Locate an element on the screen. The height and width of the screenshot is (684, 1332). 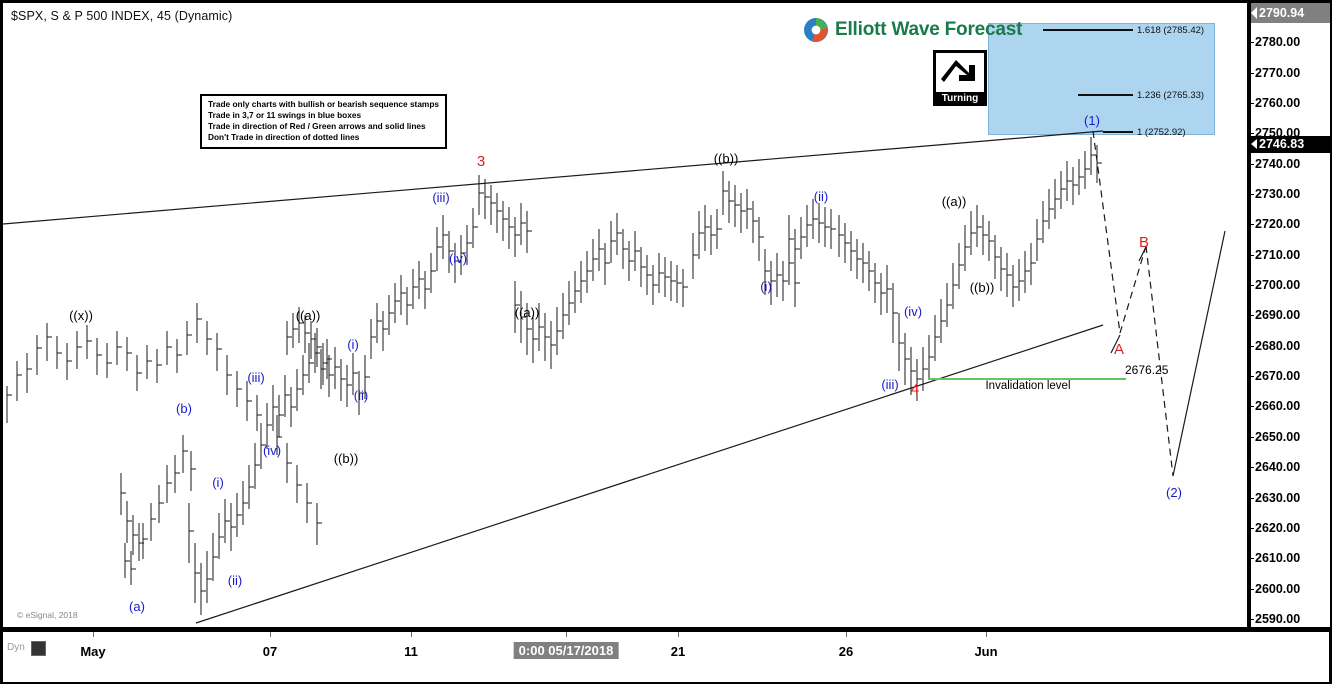
invalidation-level-price: 2676.25 is located at coordinates (1147, 370).